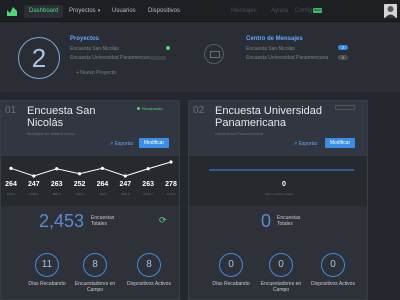 The width and height of the screenshot is (400, 300). Describe the element at coordinates (343, 57) in the screenshot. I see `message-count-2: 0` at that location.